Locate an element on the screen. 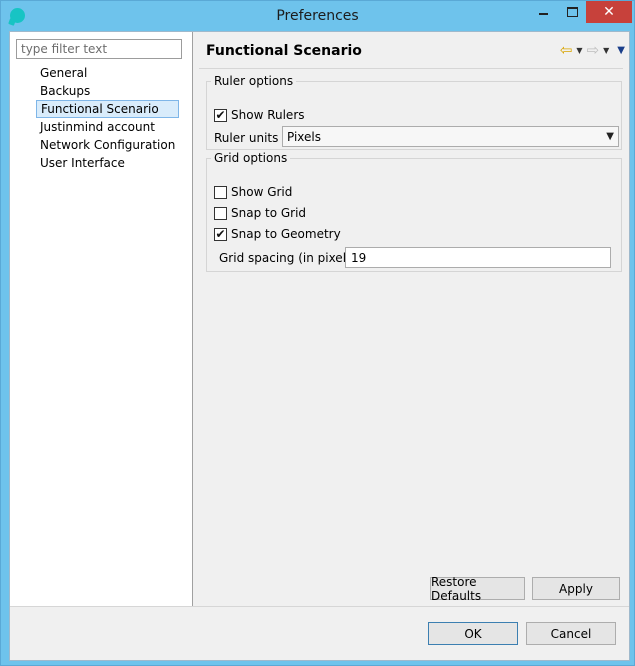  show-rulers-checkbox: ✔ is located at coordinates (220, 115).